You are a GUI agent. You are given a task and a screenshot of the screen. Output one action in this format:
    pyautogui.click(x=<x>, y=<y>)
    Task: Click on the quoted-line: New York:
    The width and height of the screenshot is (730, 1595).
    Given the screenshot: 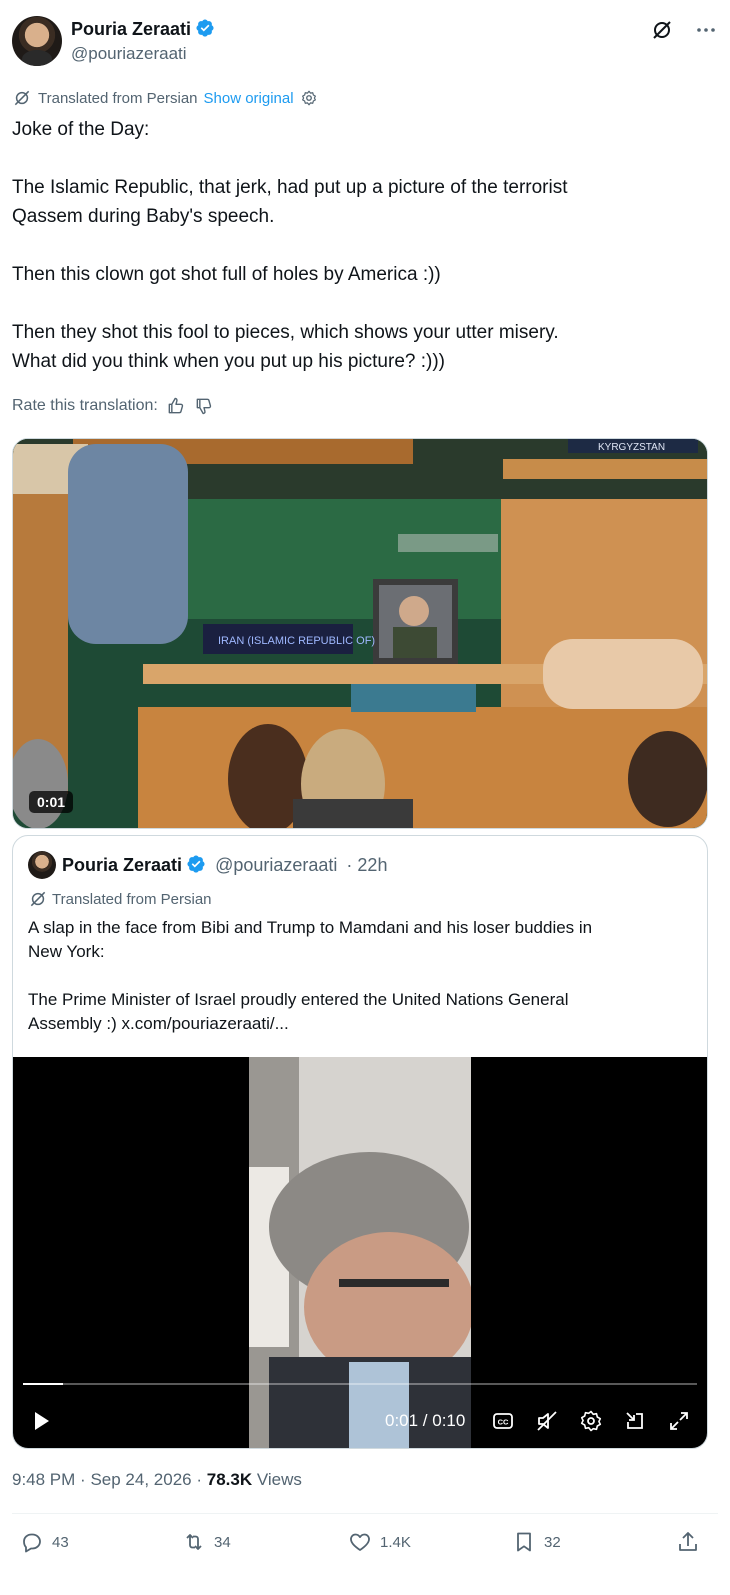 What is the action you would take?
    pyautogui.click(x=66, y=951)
    